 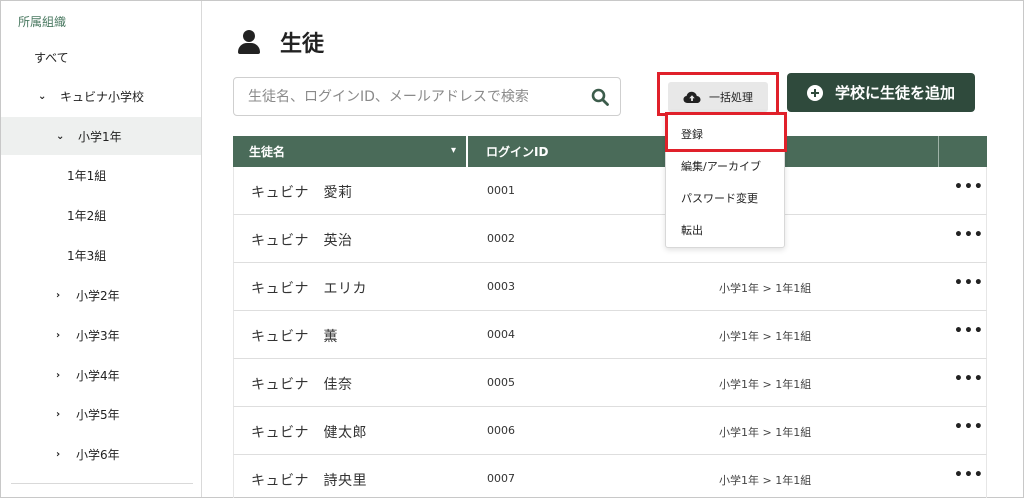 I want to click on menu-item-edit-archive: 編集/アーカイブ, so click(x=721, y=166).